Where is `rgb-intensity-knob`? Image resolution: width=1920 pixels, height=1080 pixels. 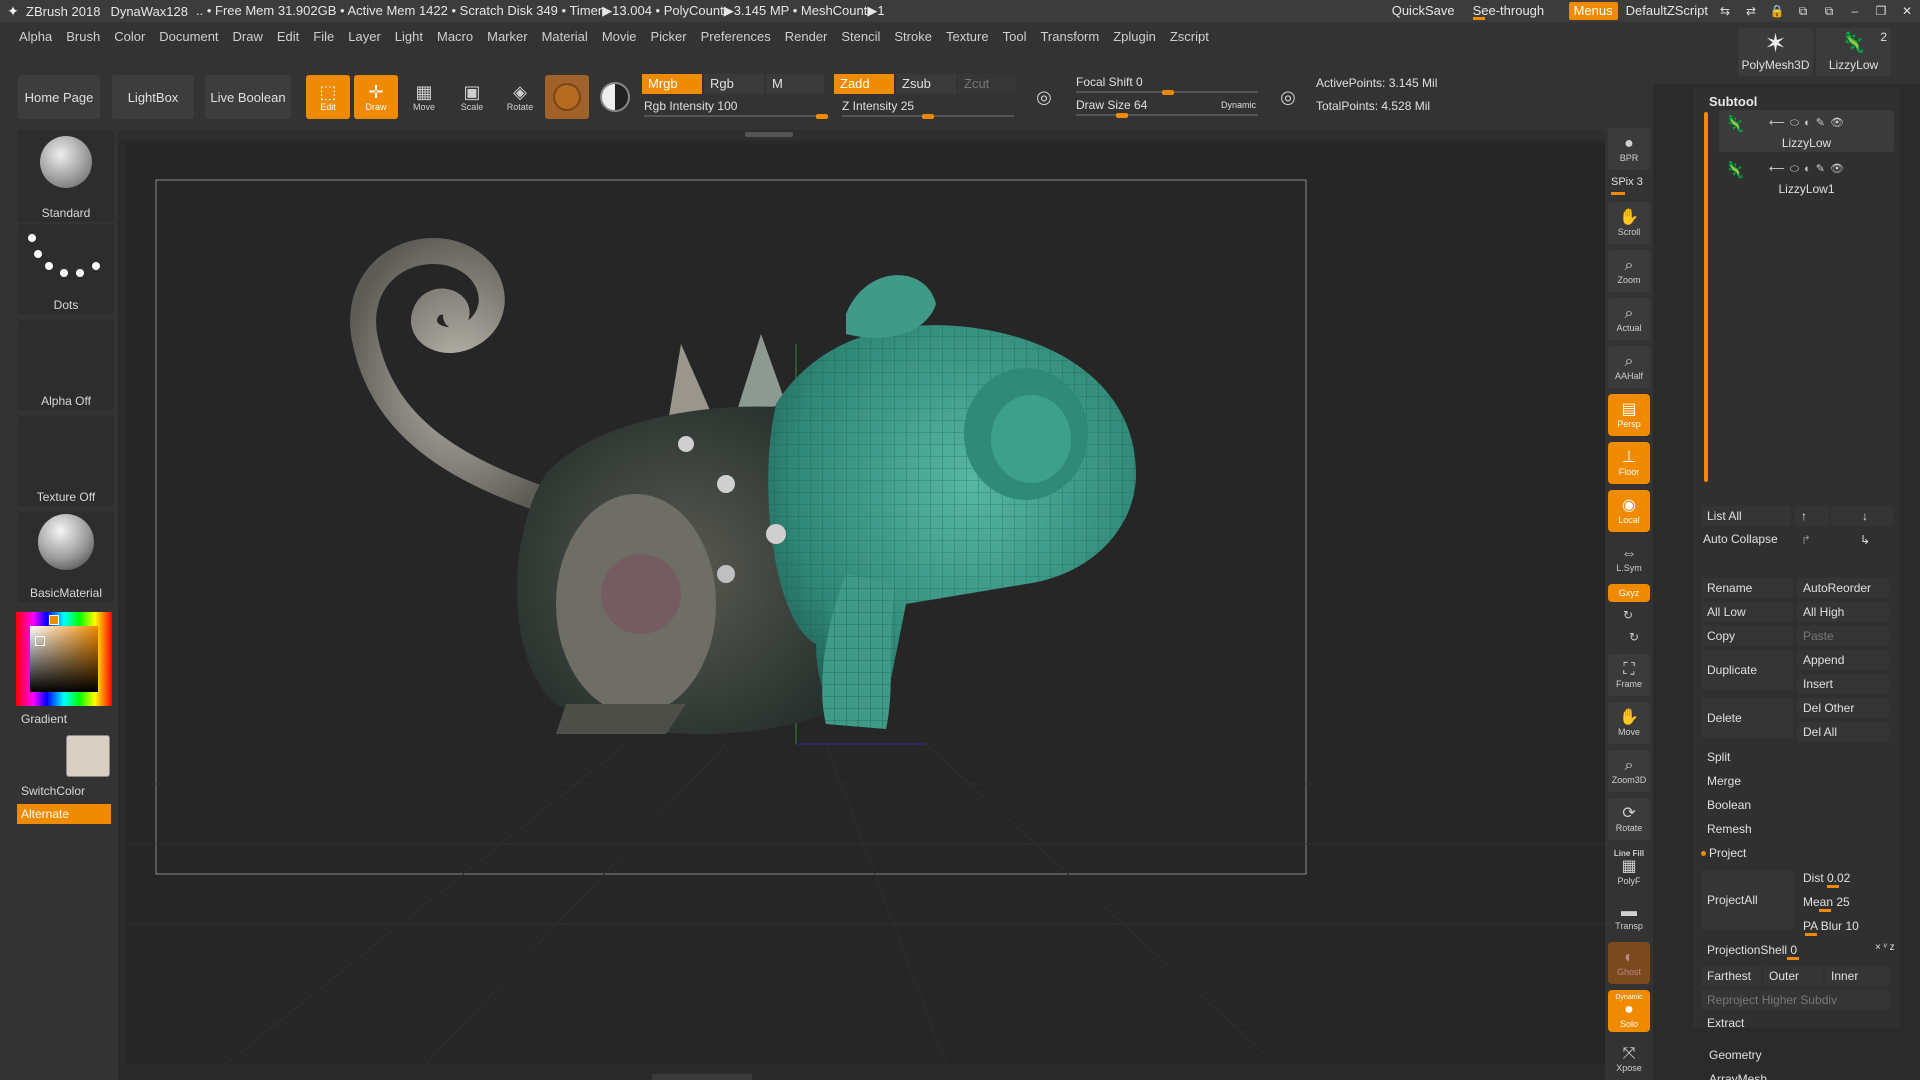
rgb-intensity-knob is located at coordinates (822, 116).